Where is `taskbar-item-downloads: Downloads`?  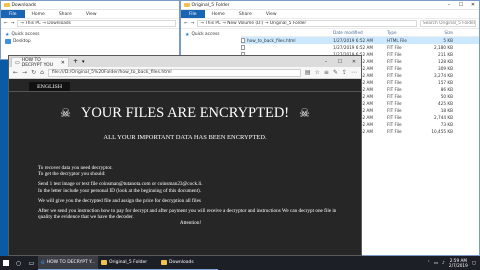
taskbar-item-downloads: Downloads is located at coordinates (188, 263).